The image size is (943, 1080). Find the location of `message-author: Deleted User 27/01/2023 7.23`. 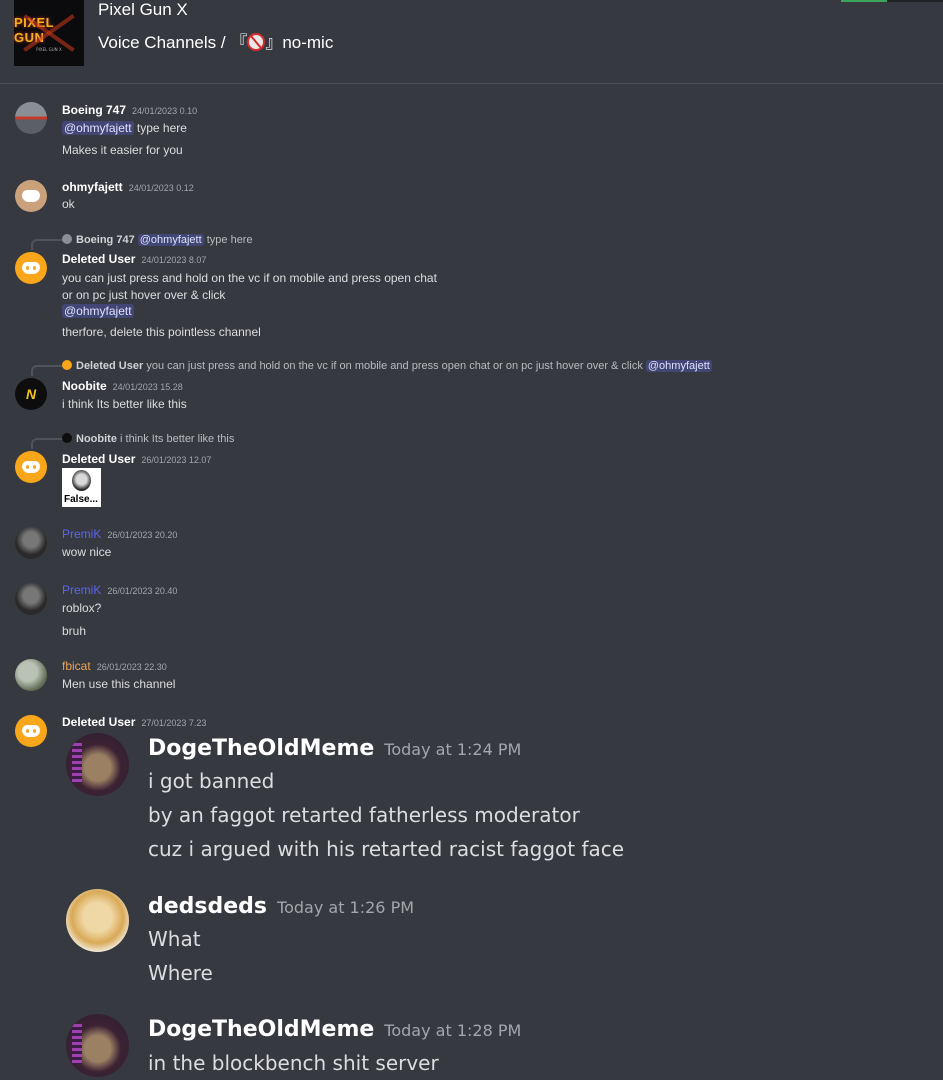

message-author: Deleted User 27/01/2023 7.23 is located at coordinates (134, 722).